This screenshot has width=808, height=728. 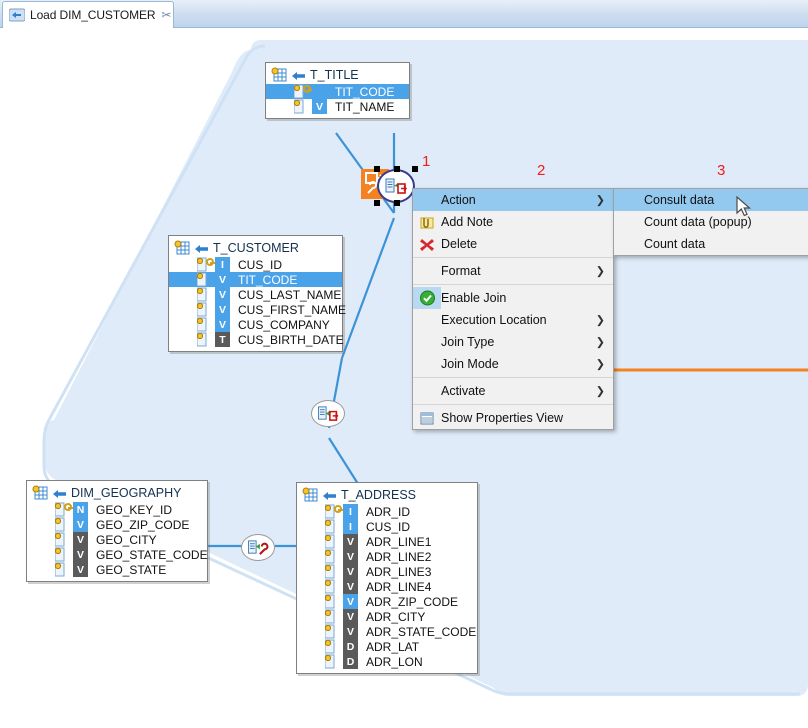 What do you see at coordinates (387, 646) in the screenshot?
I see `table-row: D ADR_LAT` at bounding box center [387, 646].